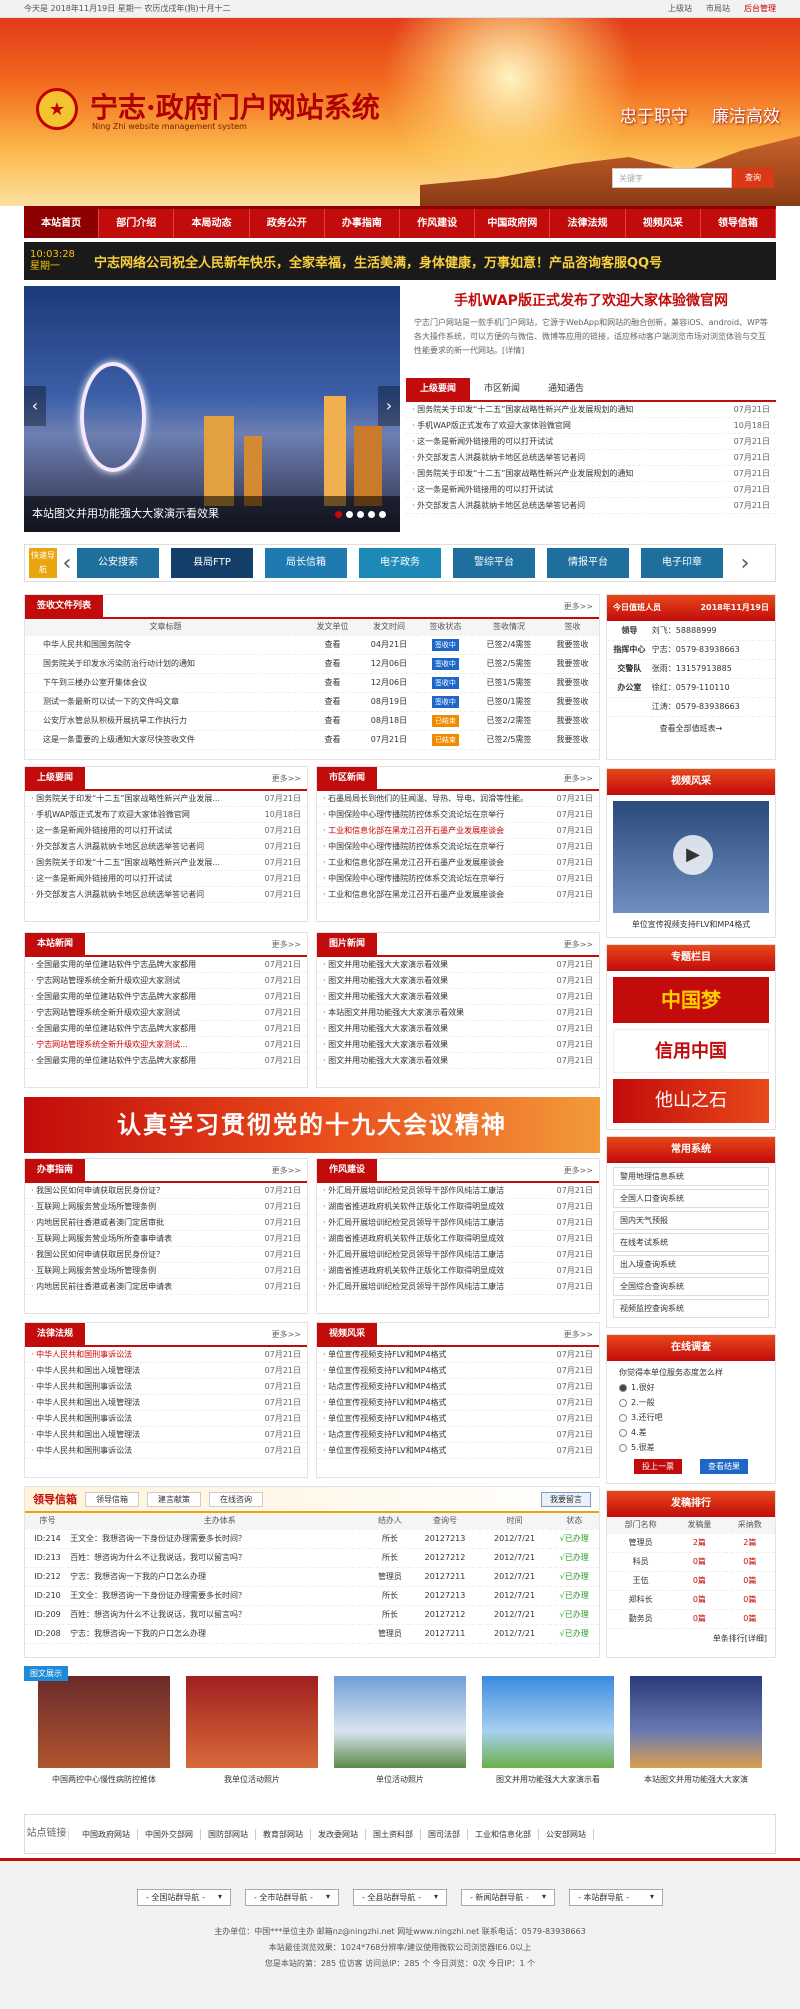 Image resolution: width=800 pixels, height=2009 pixels. I want to click on list-item: 中华人民共和国出入境管理法 07月21日, so click(166, 1403).